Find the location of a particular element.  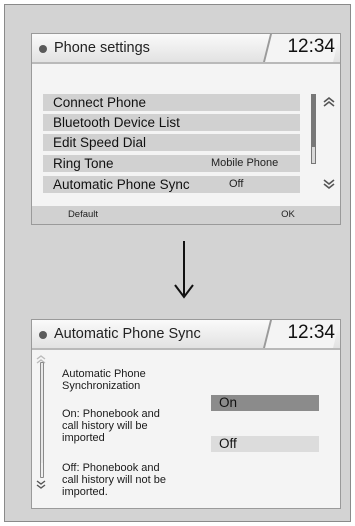

menu-item-label: Edit Speed Dial is located at coordinates (100, 142).